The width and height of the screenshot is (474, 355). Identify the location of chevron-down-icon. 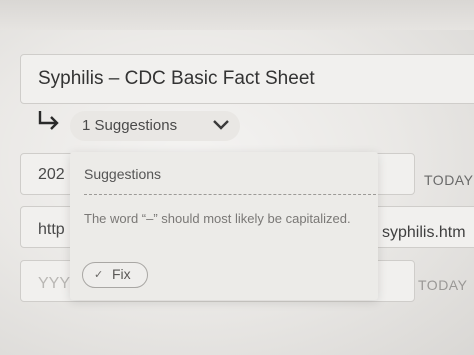
(221, 125).